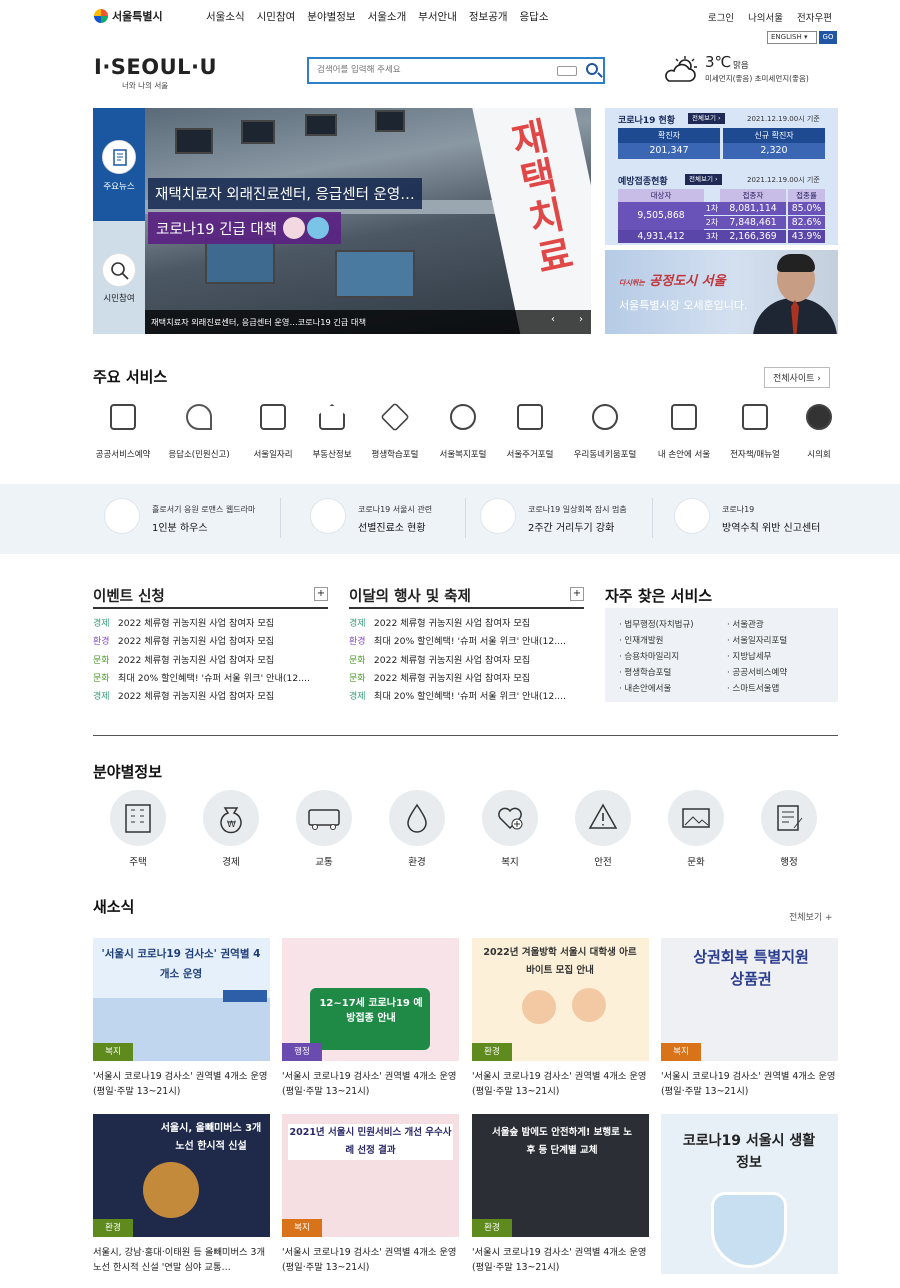 The width and height of the screenshot is (900, 1288). I want to click on service-housing: 서울주거포털, so click(530, 432).